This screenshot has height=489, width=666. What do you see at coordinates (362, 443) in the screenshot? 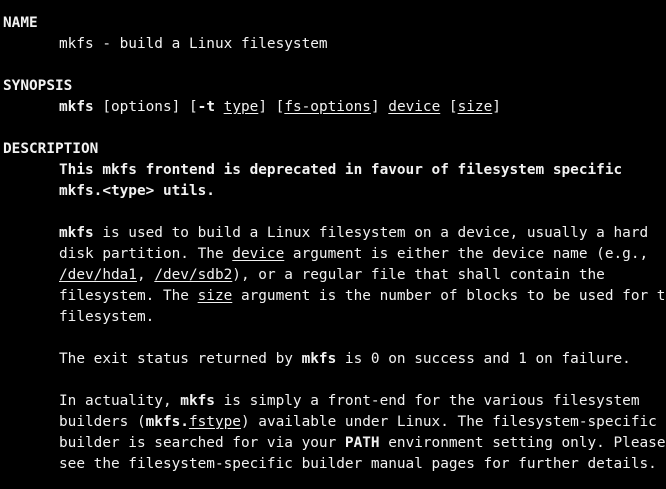
I see `env-var-path: PATH` at bounding box center [362, 443].